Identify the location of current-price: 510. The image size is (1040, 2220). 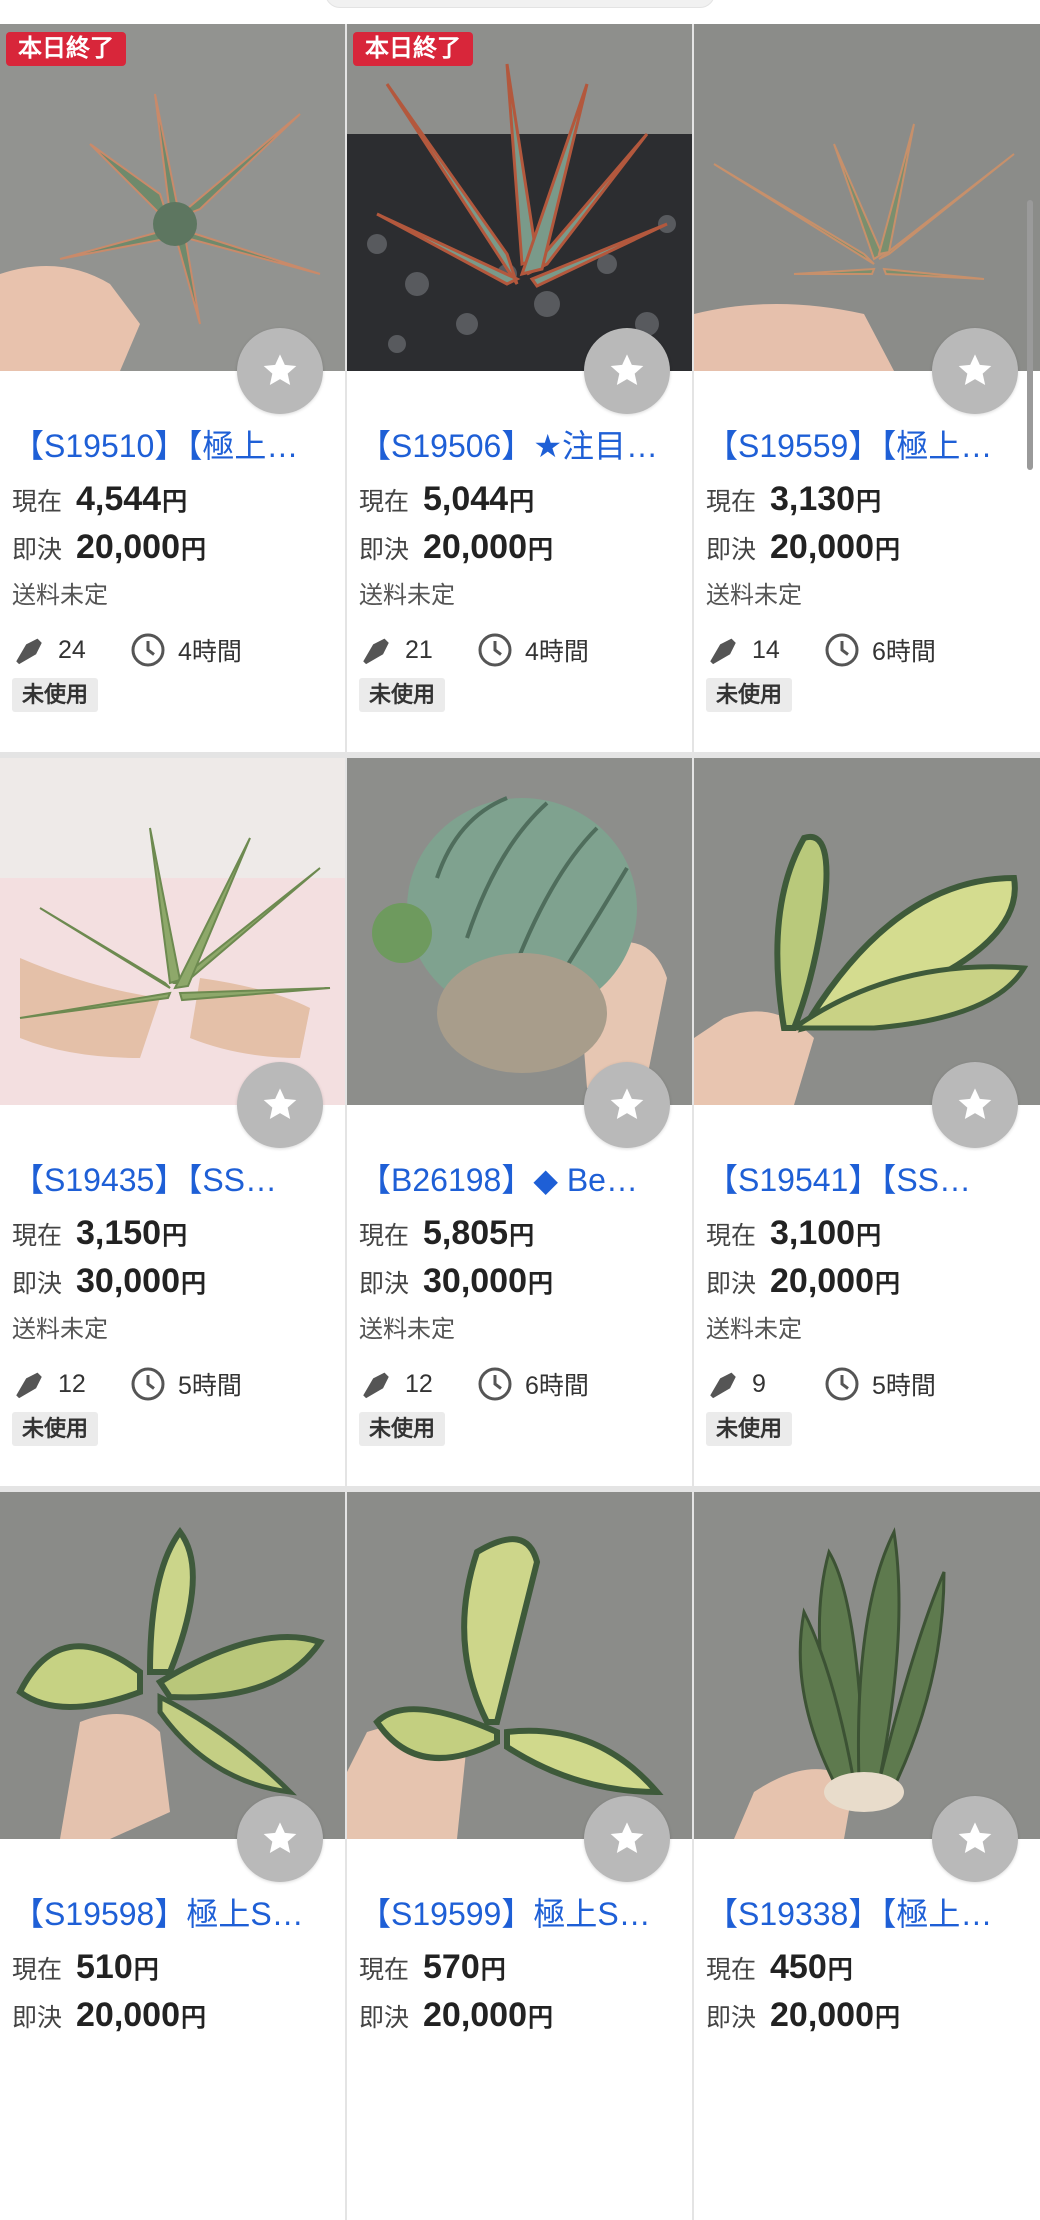
(104, 1967).